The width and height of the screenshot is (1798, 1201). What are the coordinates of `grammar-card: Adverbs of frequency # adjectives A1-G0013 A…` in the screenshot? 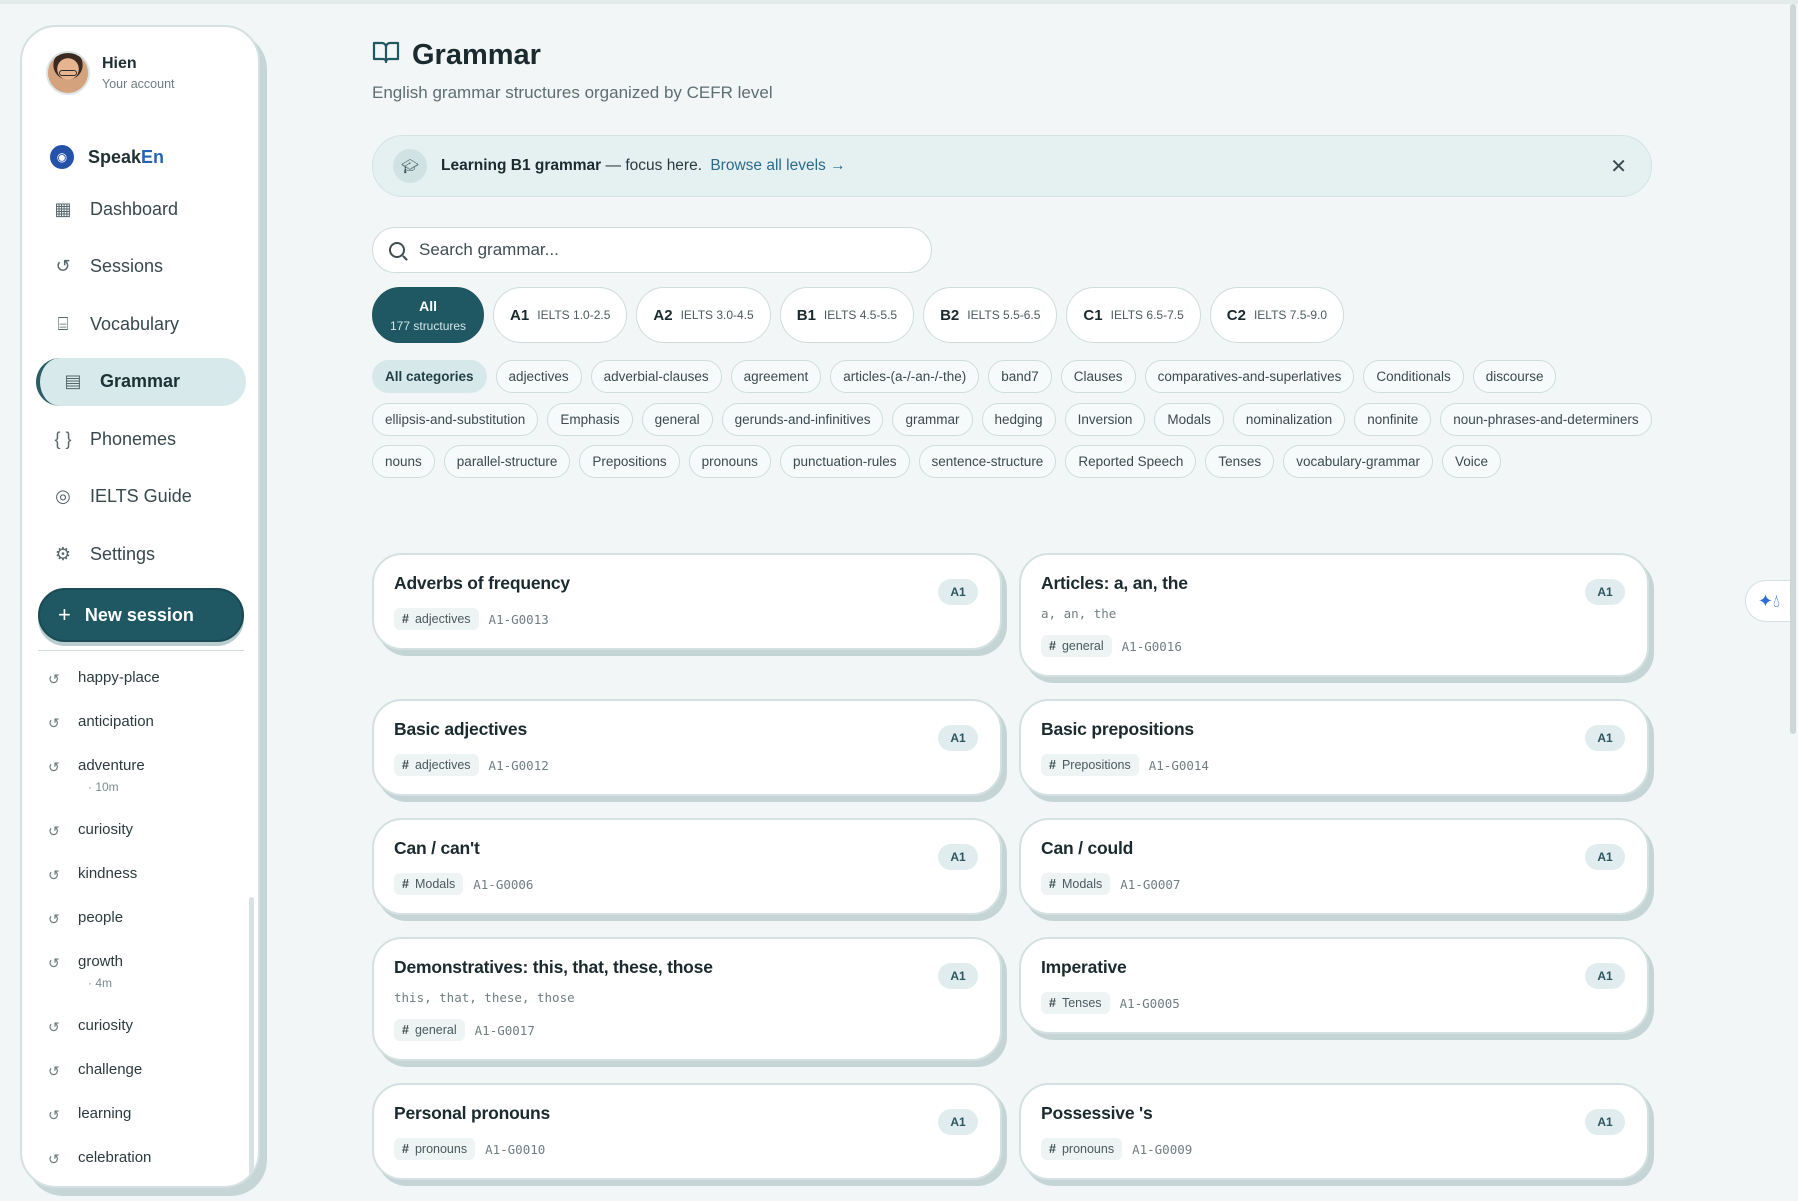 It's located at (687, 601).